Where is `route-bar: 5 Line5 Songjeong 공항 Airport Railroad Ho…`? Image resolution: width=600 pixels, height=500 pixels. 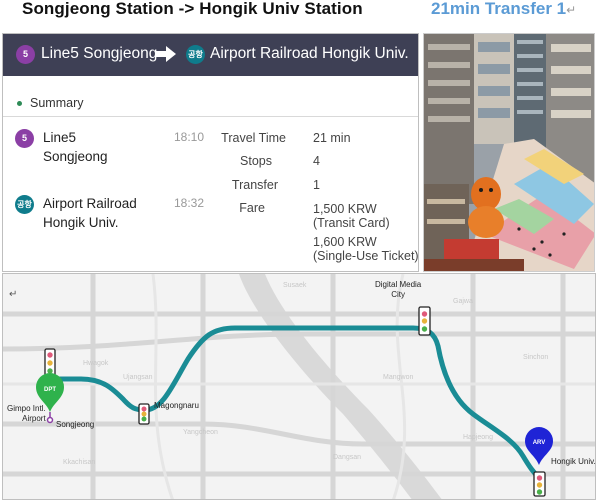
route-bar: 5 Line5 Songjeong 공항 Airport Railroad Ho… is located at coordinates (210, 55).